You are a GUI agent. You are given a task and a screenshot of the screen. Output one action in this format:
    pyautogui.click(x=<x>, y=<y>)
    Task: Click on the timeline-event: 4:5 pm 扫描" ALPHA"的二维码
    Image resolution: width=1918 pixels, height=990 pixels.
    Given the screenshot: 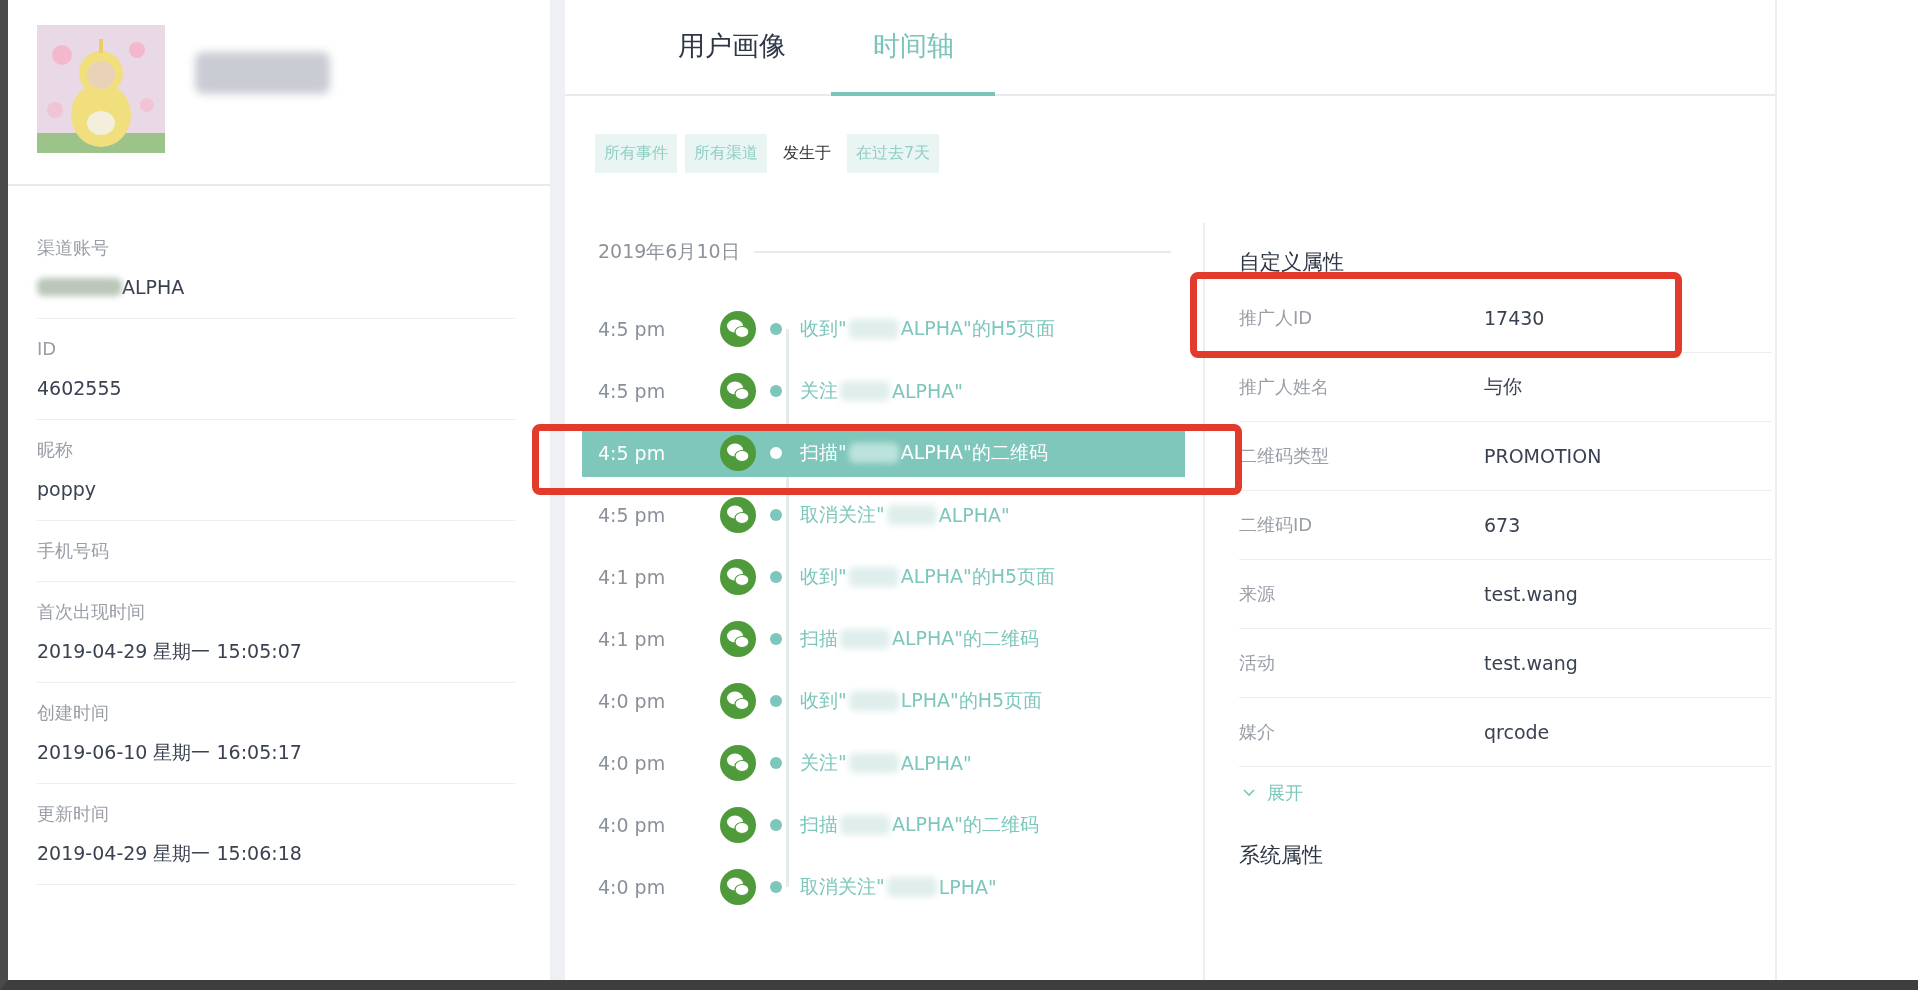 What is the action you would take?
    pyautogui.click(x=883, y=453)
    